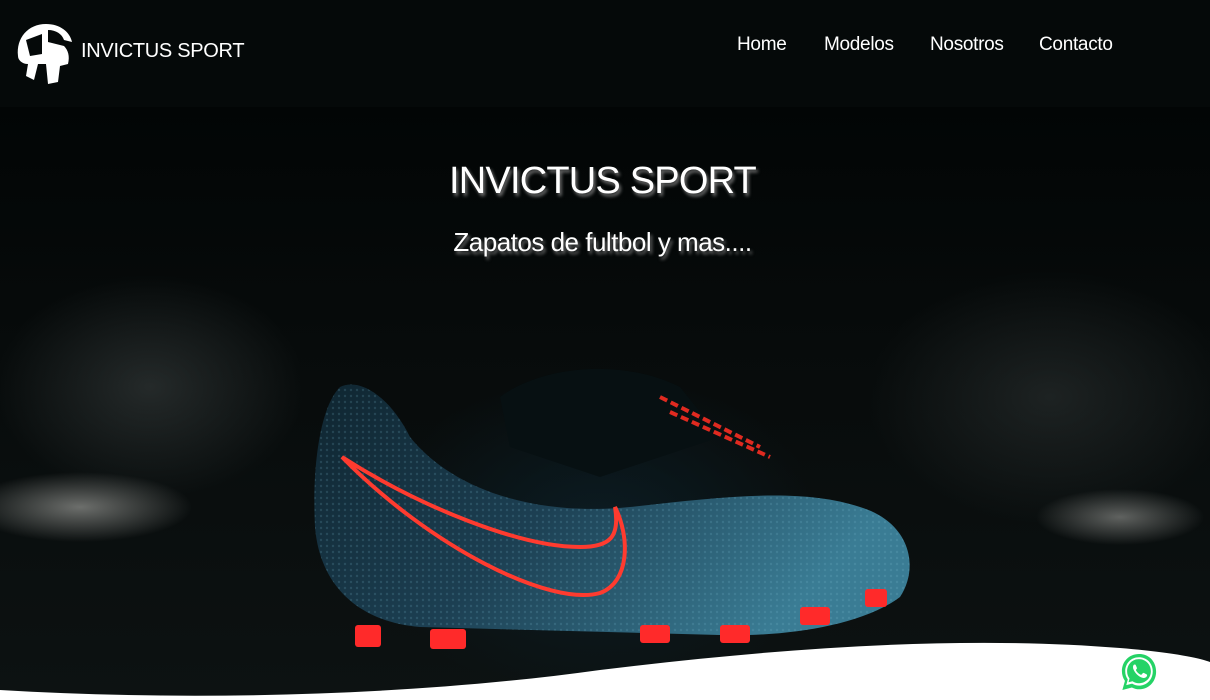  I want to click on nav-modelos-link: Modelos, so click(859, 45).